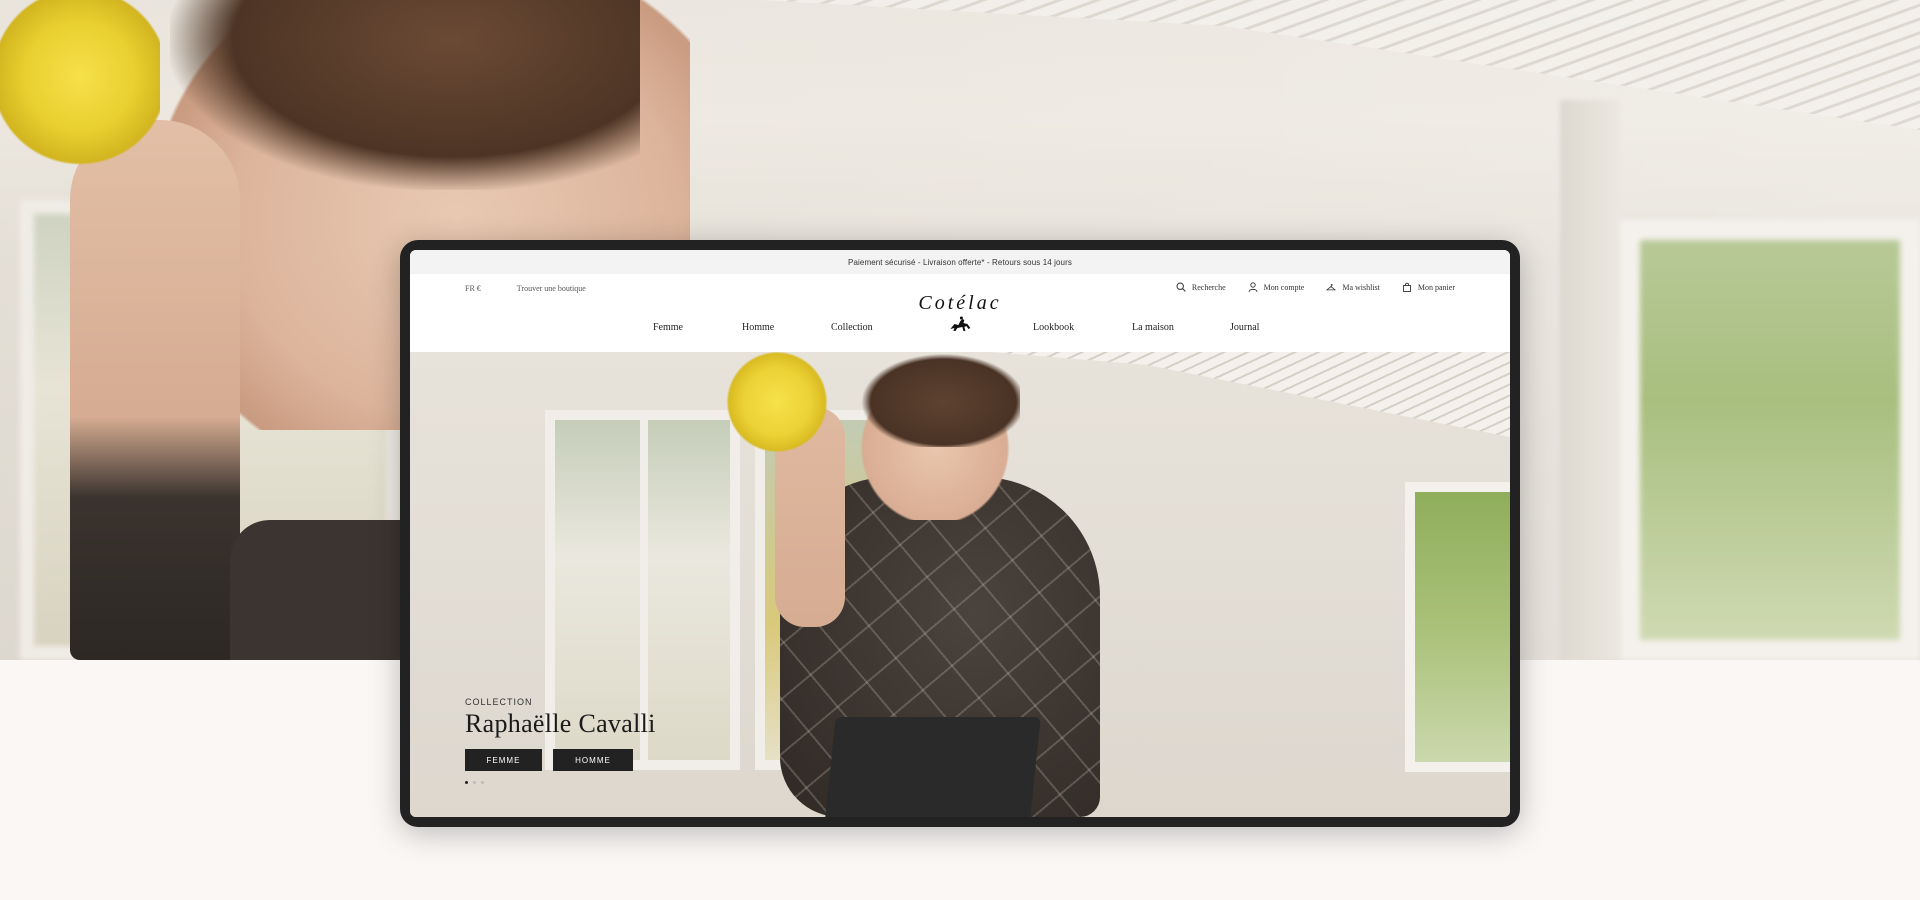 This screenshot has width=1920, height=900. Describe the element at coordinates (1457, 627) in the screenshot. I see `hero-window-right` at that location.